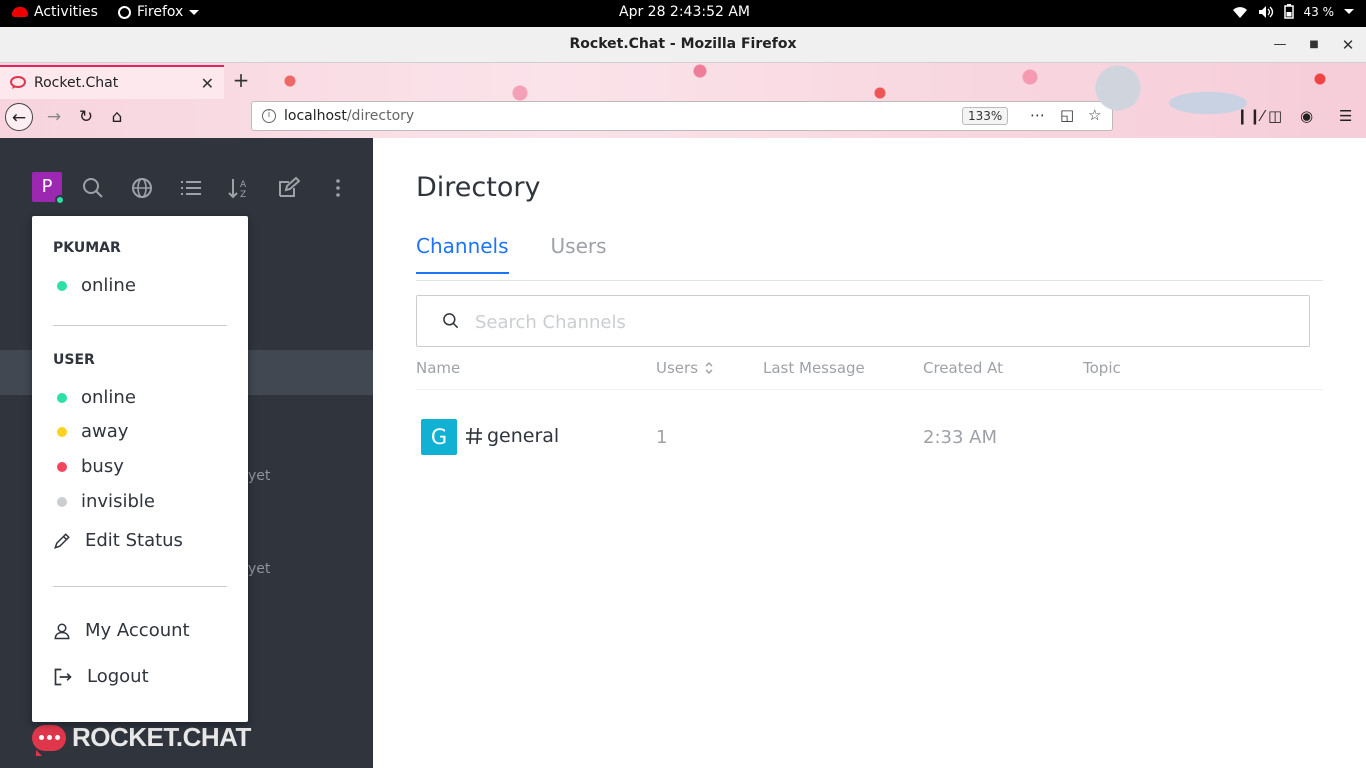 This screenshot has height=768, width=1366. What do you see at coordinates (108, 397) in the screenshot?
I see `status-option-label: online` at bounding box center [108, 397].